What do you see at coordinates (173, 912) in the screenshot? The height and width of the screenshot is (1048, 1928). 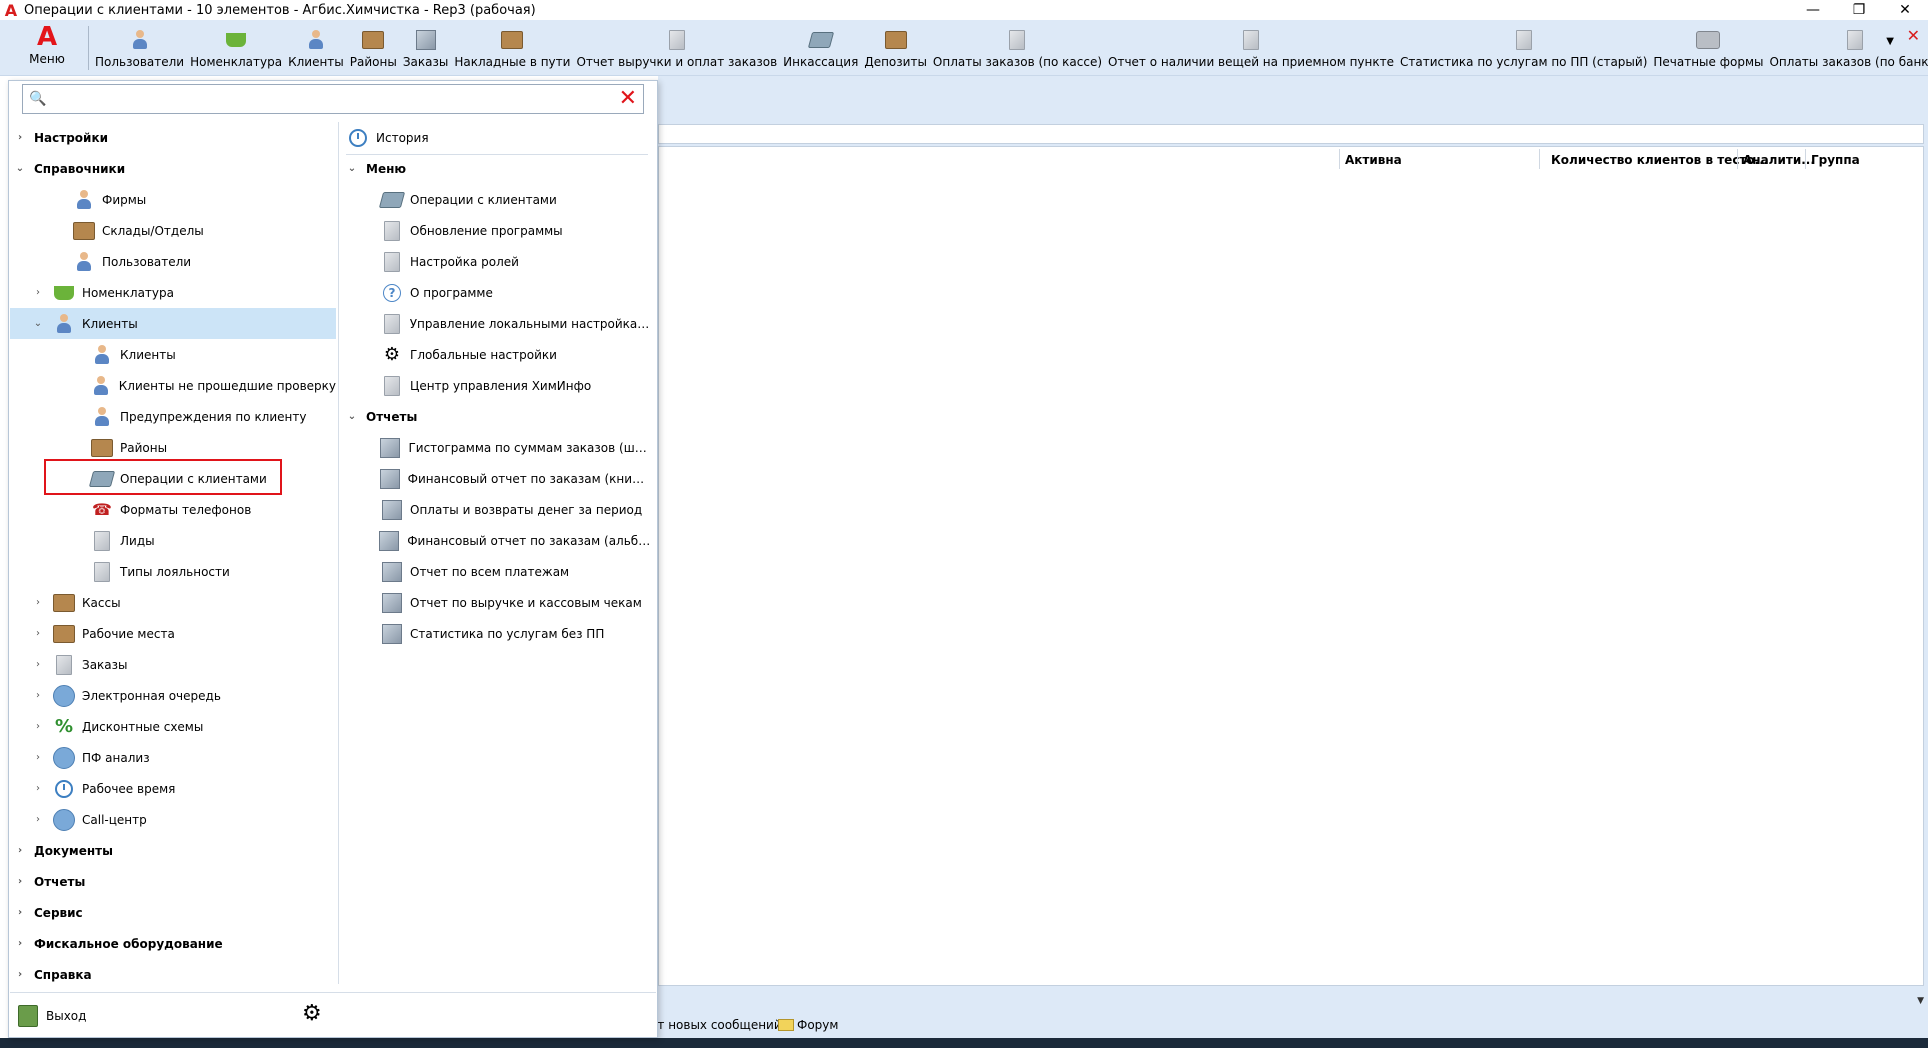 I see `tree-item: › Сервис` at bounding box center [173, 912].